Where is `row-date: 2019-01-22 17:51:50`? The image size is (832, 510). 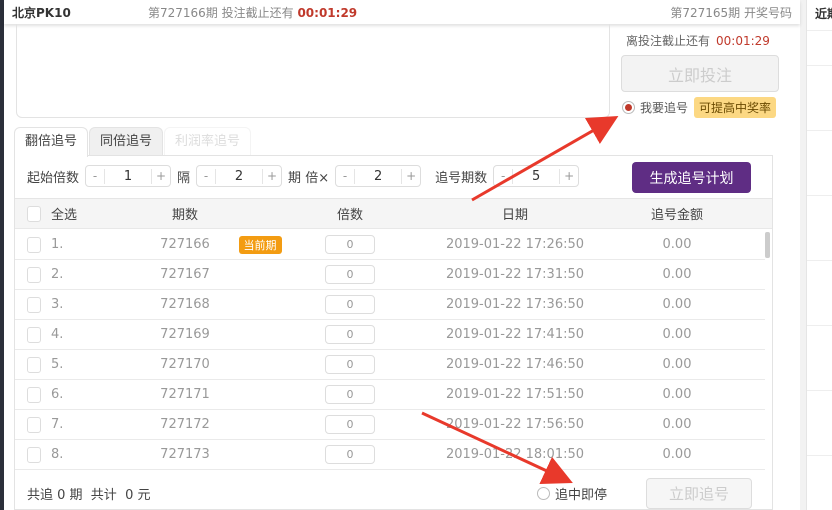 row-date: 2019-01-22 17:51:50 is located at coordinates (515, 394).